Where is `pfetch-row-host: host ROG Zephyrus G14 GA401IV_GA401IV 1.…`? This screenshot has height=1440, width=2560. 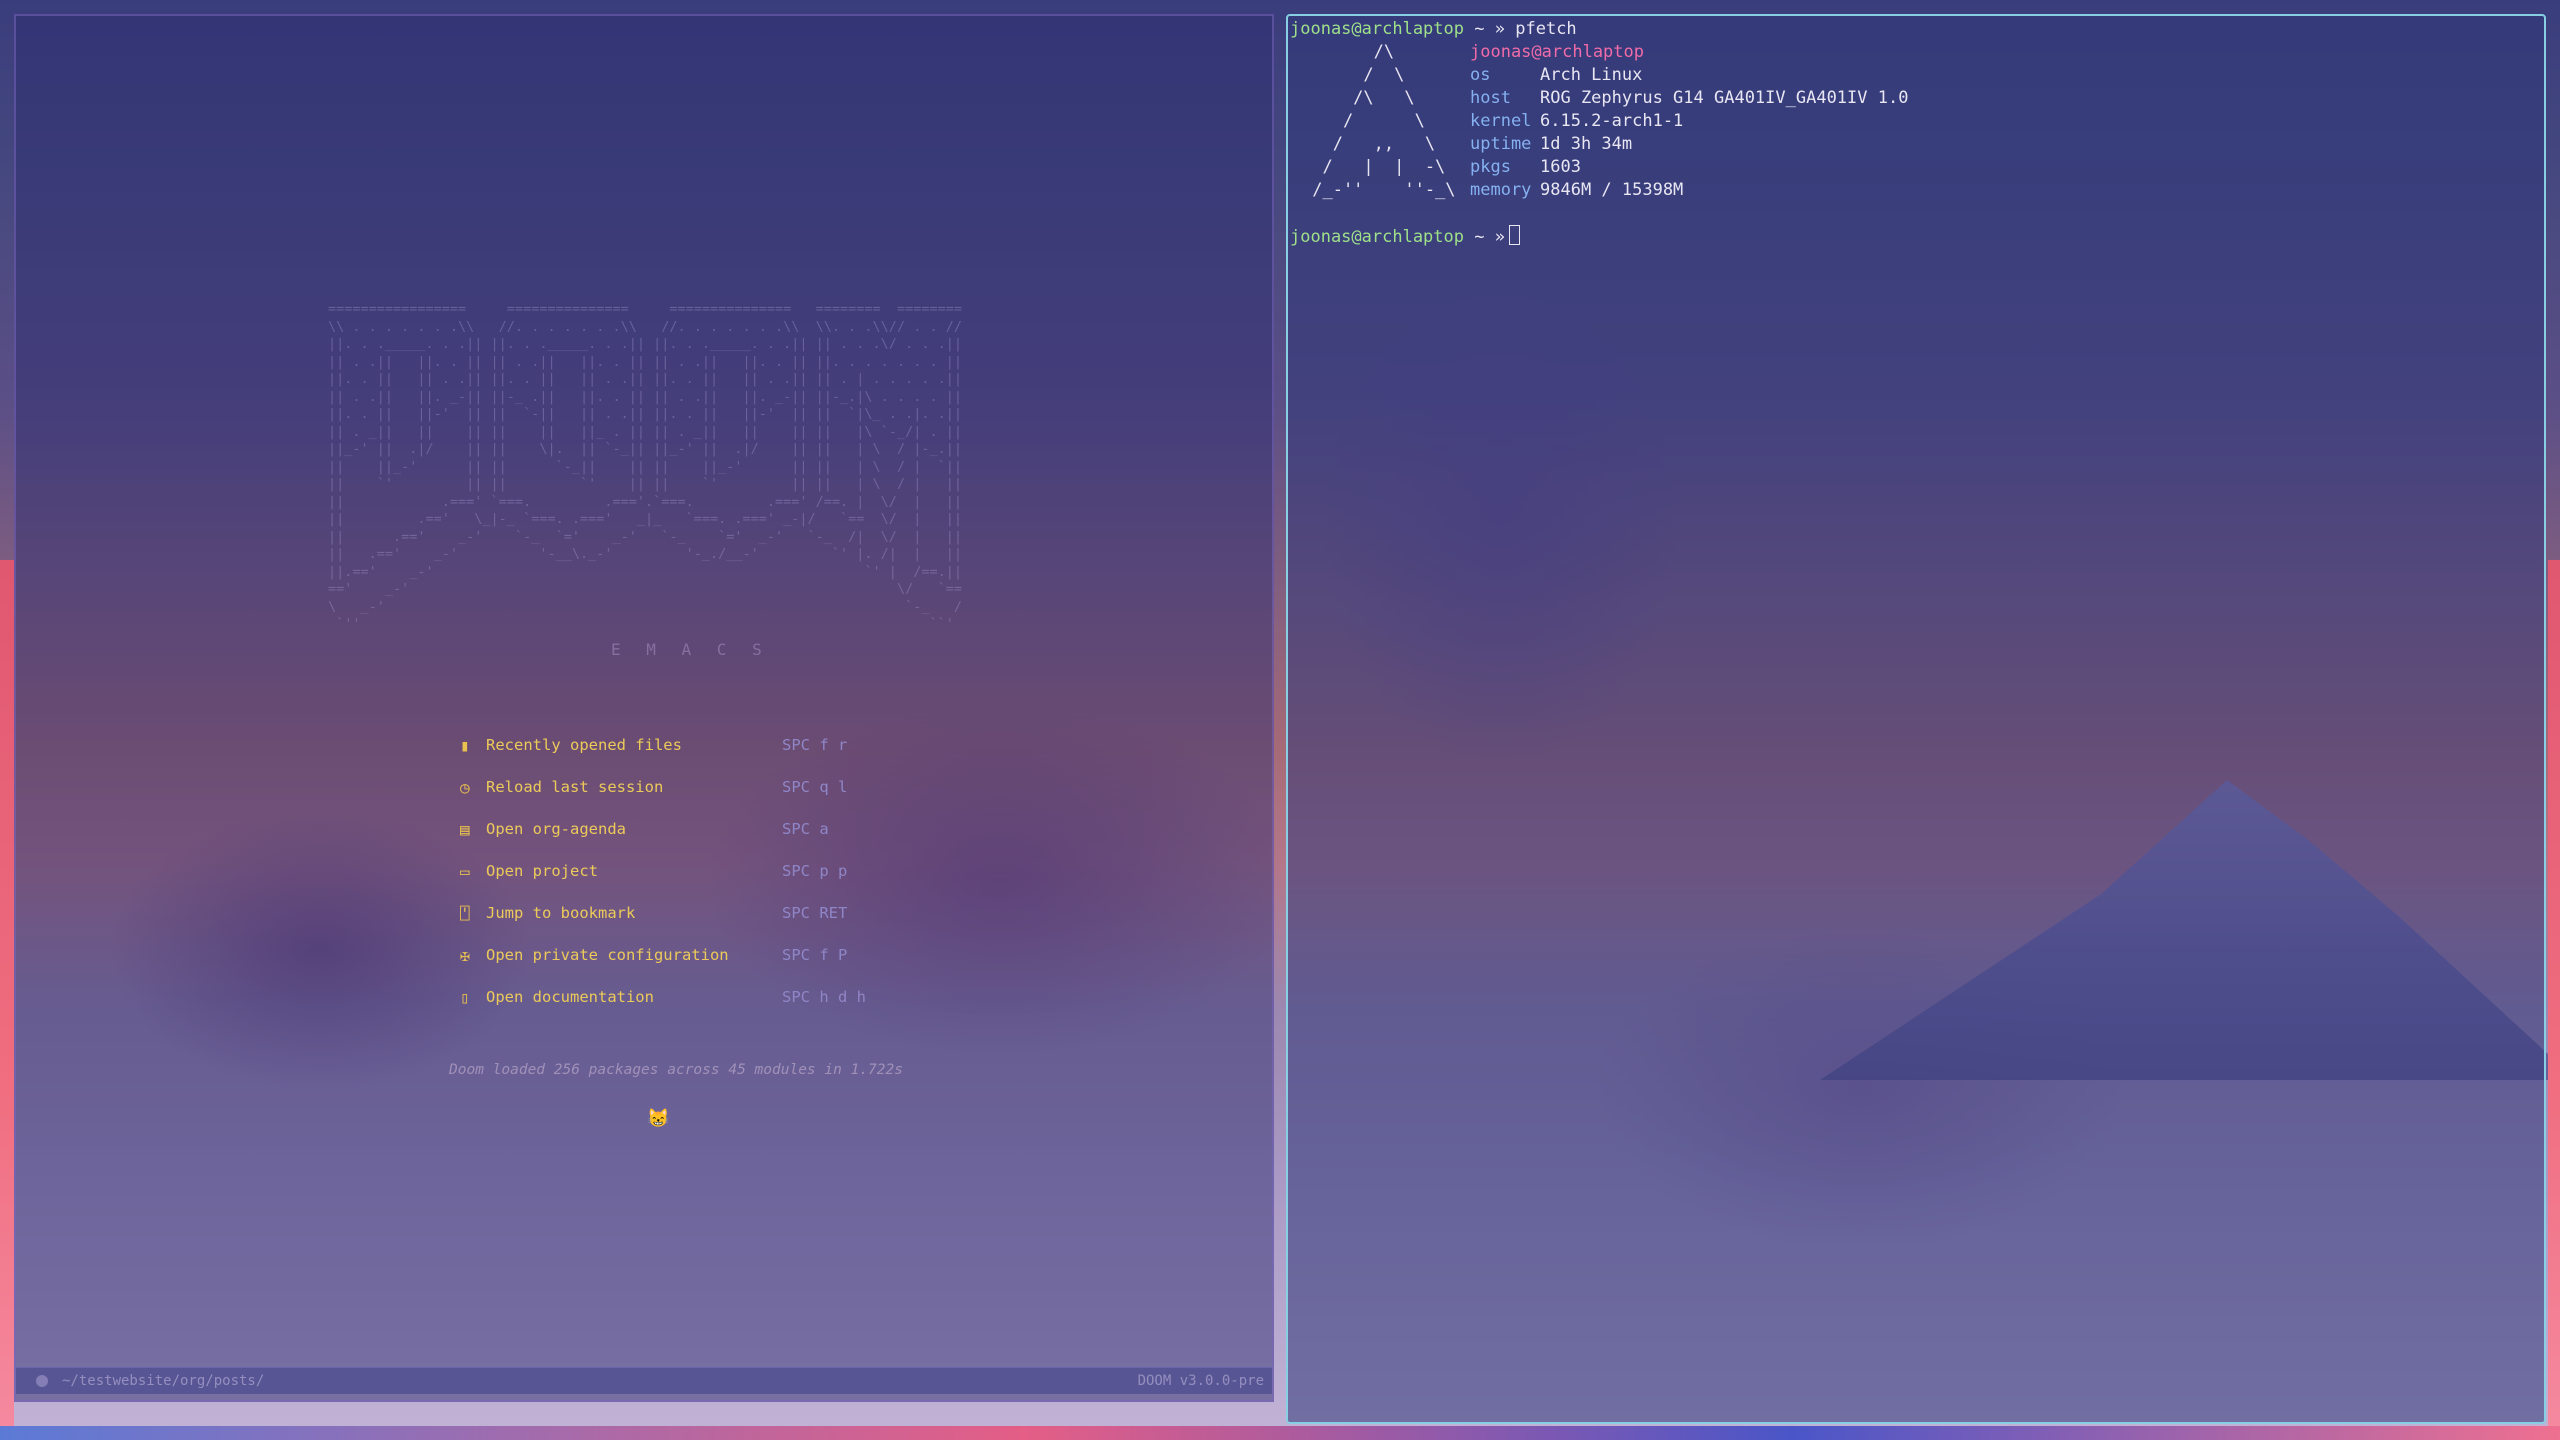
pfetch-row-host: host ROG Zephyrus G14 GA401IV_GA401IV 1.… is located at coordinates (1689, 98).